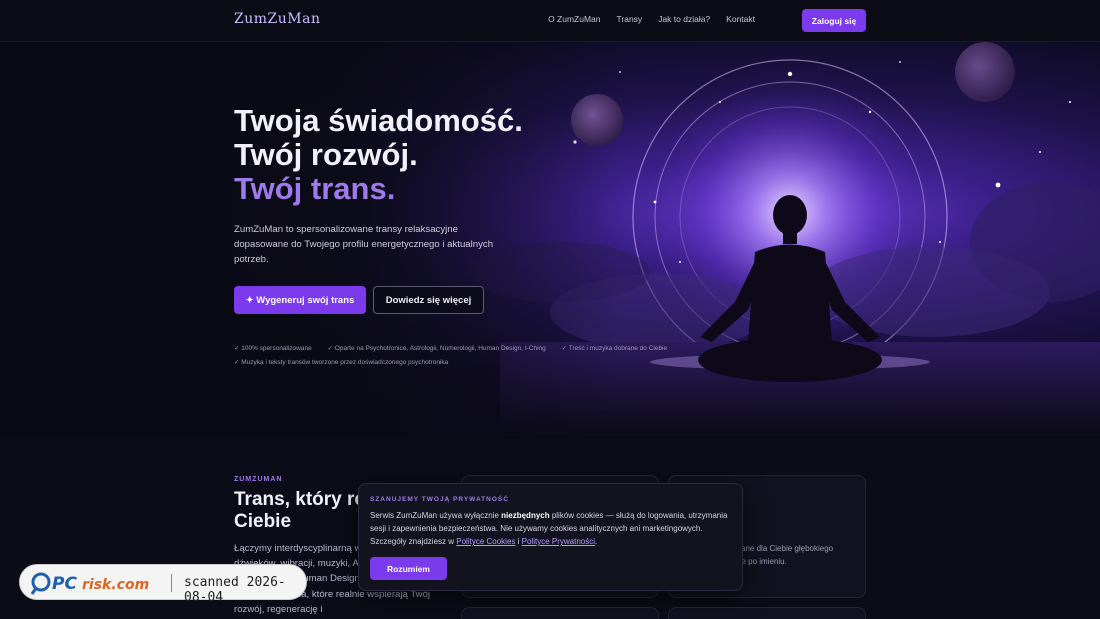 The width and height of the screenshot is (1100, 619). I want to click on feature-item: ✓ 100% spersonalizowane, so click(273, 348).